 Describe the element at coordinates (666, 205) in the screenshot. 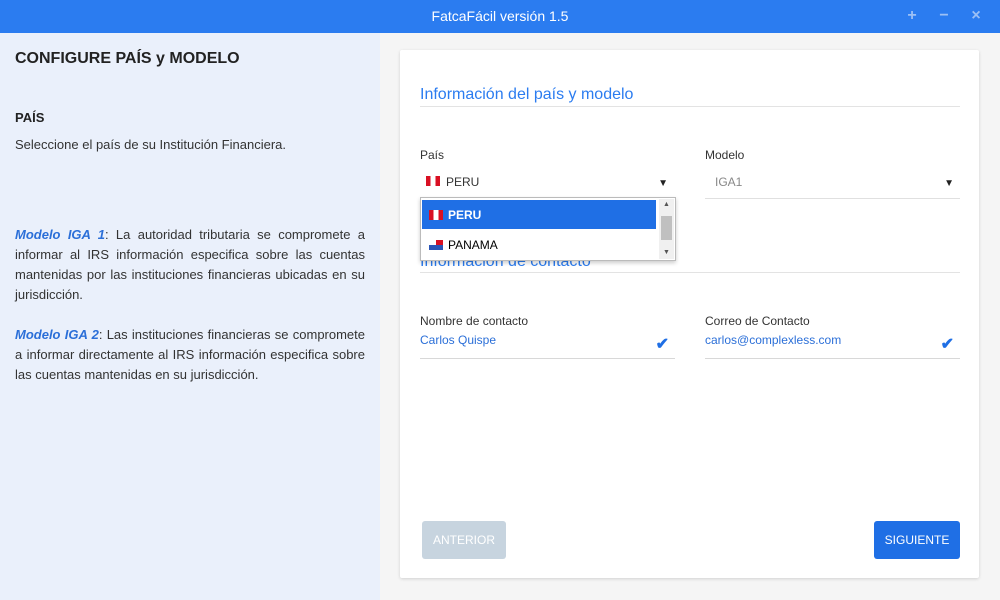

I see `scroll-up-icon: ▲` at that location.